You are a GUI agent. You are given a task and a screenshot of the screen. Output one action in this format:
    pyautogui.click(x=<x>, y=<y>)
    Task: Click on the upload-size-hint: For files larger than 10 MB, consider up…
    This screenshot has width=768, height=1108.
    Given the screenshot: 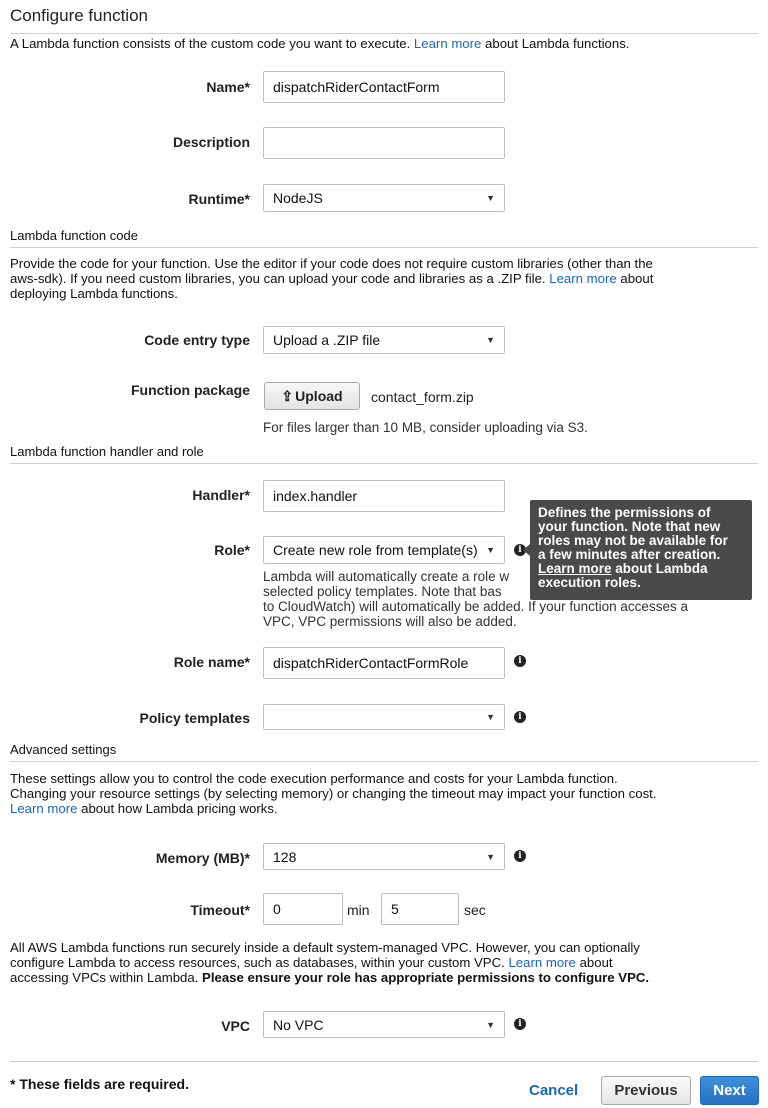 What is the action you would take?
    pyautogui.click(x=425, y=427)
    